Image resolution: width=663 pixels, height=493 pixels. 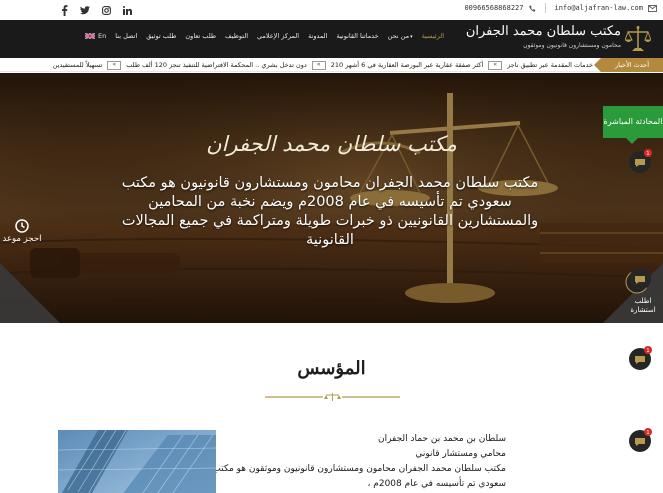 I want to click on linkedin-icon, so click(x=127, y=10).